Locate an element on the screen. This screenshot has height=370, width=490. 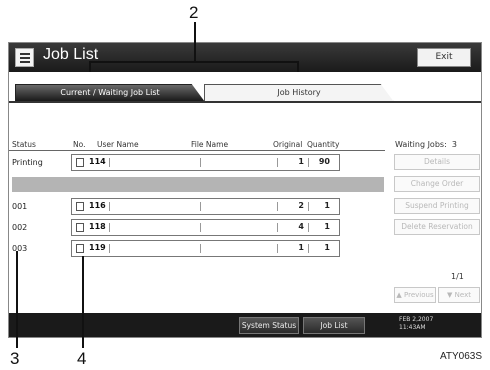
callout-2-bracket-right is located at coordinates (298, 66).